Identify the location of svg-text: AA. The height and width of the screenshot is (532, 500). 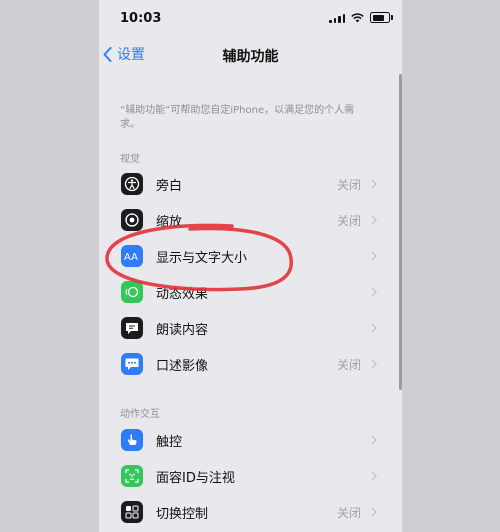
(131, 257).